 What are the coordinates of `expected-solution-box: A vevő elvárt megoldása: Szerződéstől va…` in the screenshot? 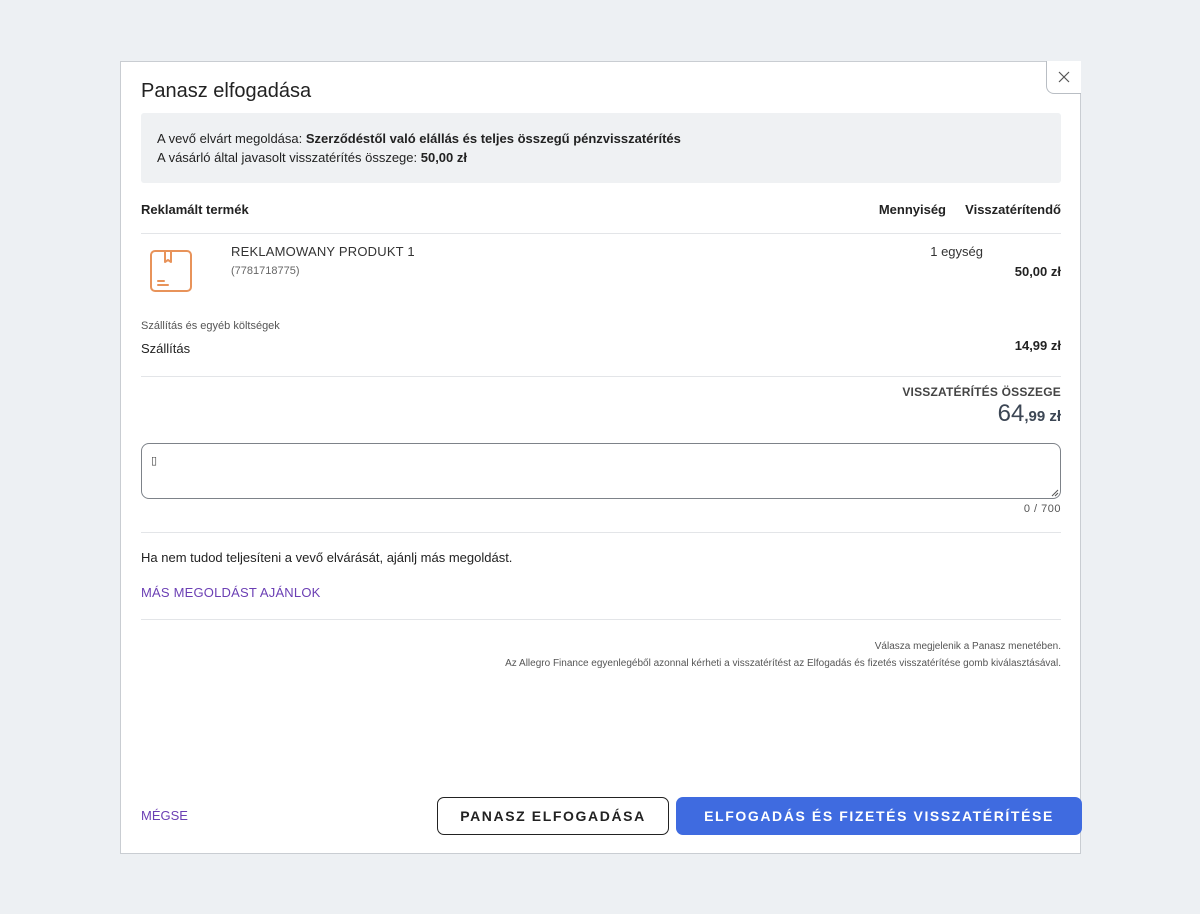 It's located at (601, 148).